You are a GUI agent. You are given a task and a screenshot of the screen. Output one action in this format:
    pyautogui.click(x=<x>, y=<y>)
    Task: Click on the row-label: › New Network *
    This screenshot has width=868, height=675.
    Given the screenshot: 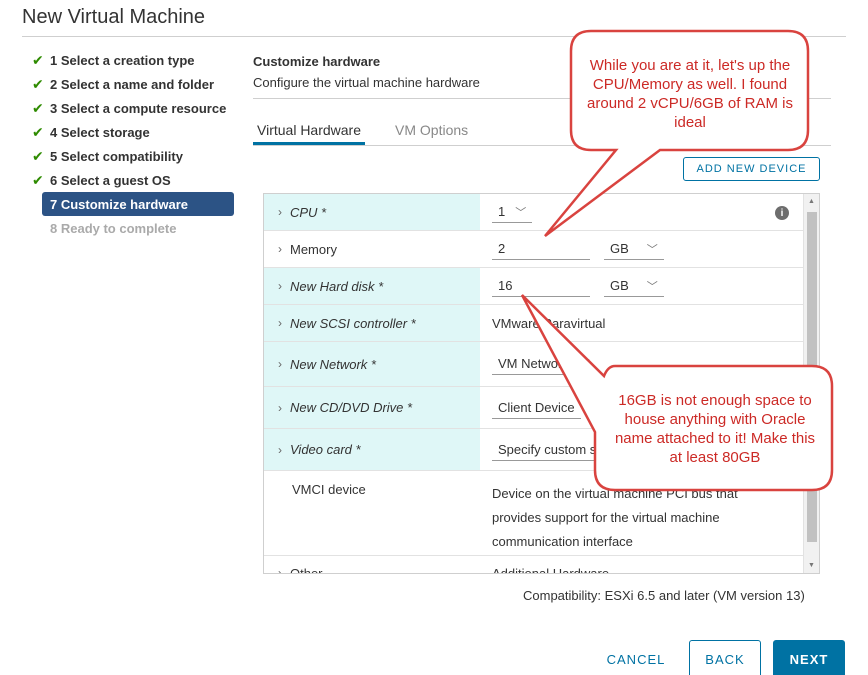 What is the action you would take?
    pyautogui.click(x=372, y=364)
    